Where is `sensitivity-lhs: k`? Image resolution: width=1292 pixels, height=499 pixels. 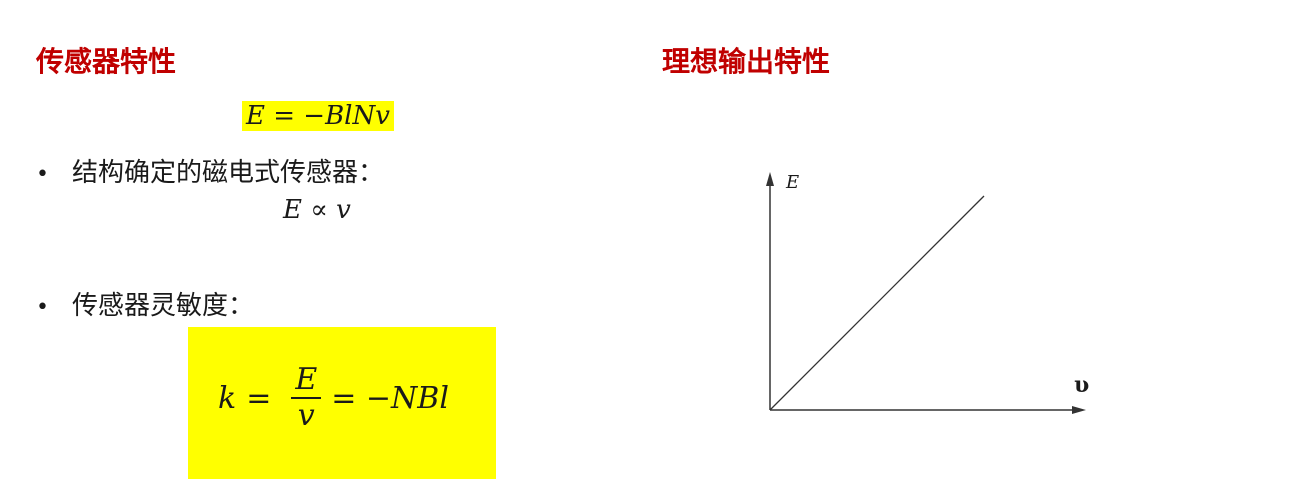
sensitivity-lhs: k is located at coordinates (227, 398).